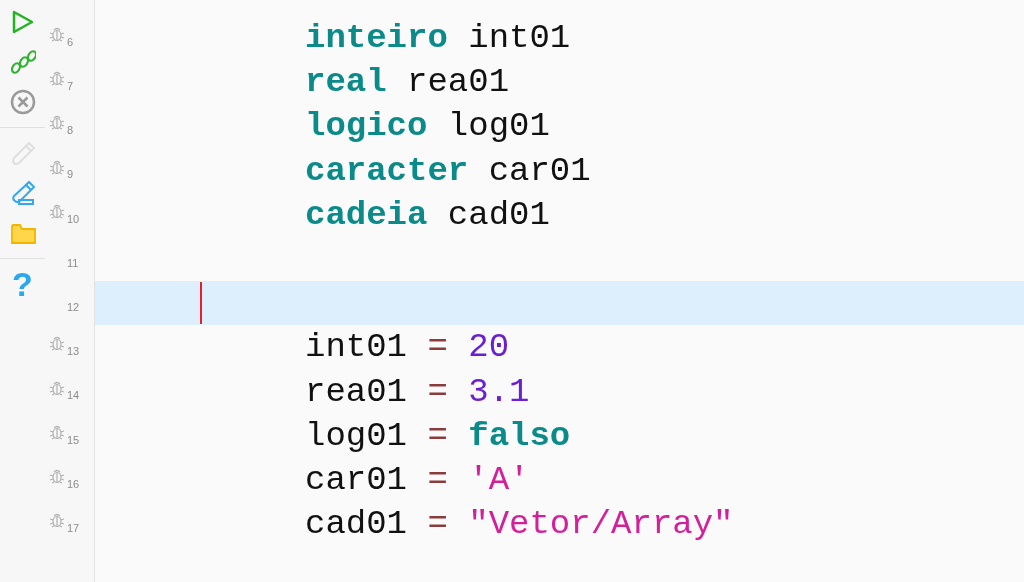 The height and width of the screenshot is (582, 1024). What do you see at coordinates (73, 440) in the screenshot?
I see `line-number: 15` at bounding box center [73, 440].